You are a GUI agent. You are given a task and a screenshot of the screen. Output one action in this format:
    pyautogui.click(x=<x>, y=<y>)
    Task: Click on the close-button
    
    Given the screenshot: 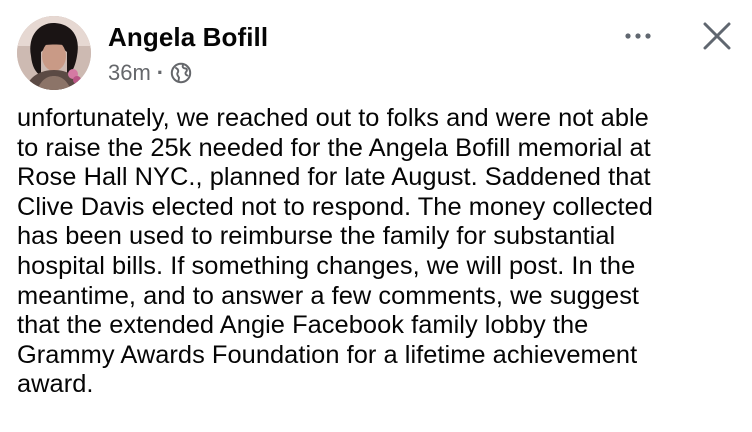 What is the action you would take?
    pyautogui.click(x=717, y=36)
    